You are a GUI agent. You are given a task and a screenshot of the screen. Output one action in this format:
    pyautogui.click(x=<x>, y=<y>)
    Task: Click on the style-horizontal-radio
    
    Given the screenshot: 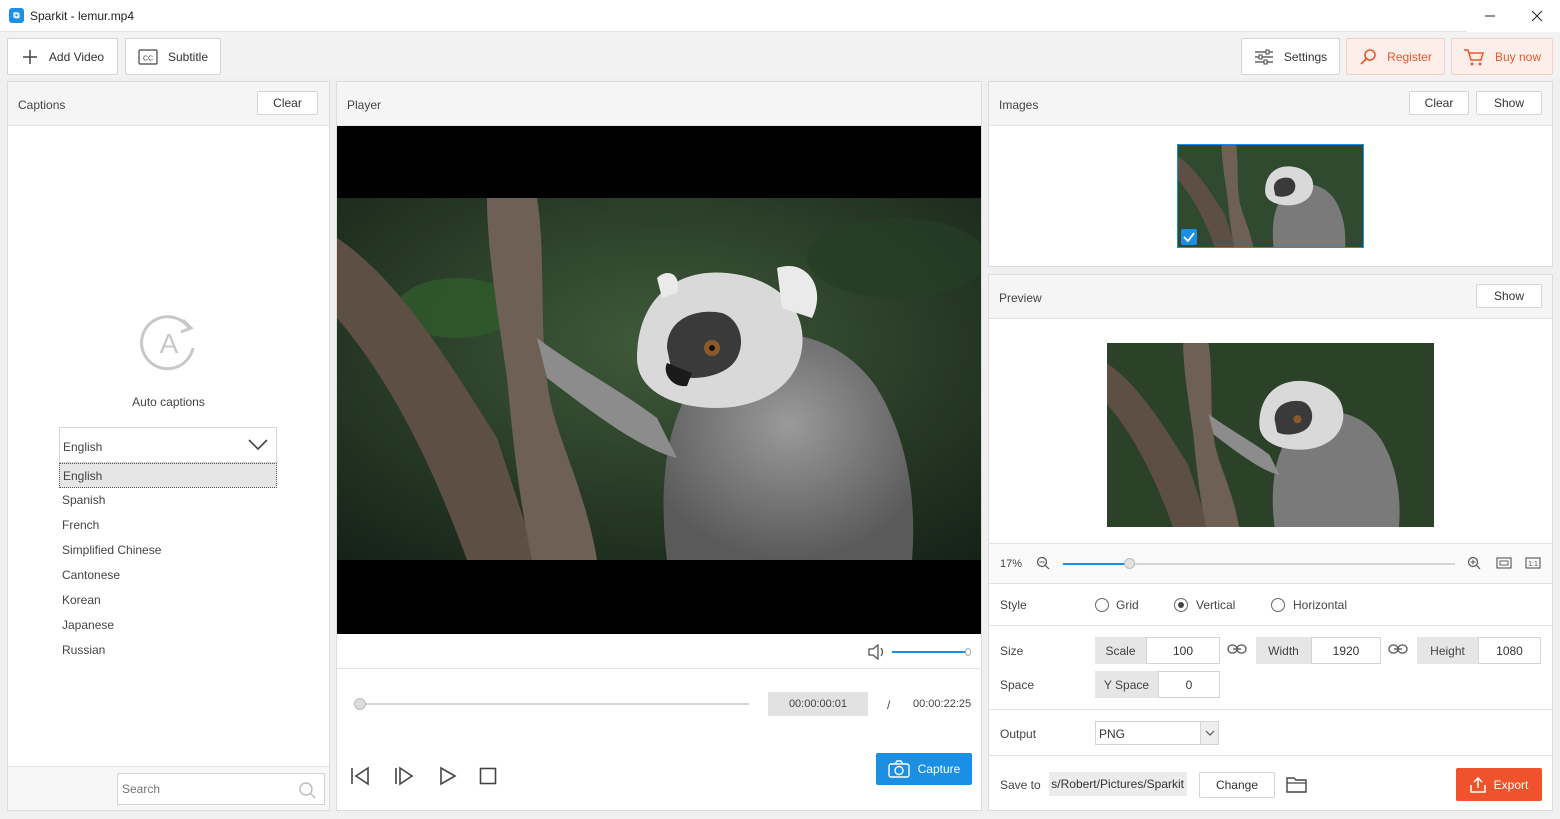 What is the action you would take?
    pyautogui.click(x=1278, y=605)
    